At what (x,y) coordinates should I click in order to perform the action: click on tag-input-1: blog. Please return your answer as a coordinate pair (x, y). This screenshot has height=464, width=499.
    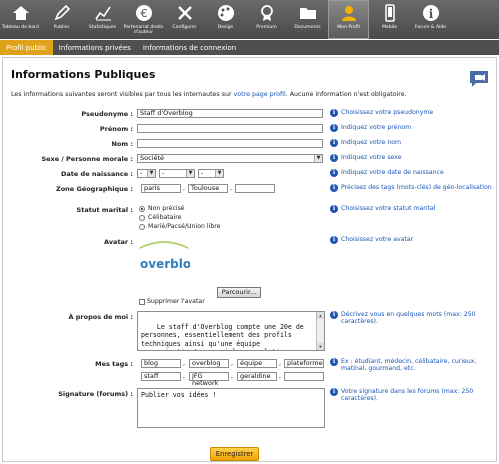
    Looking at the image, I should click on (161, 363).